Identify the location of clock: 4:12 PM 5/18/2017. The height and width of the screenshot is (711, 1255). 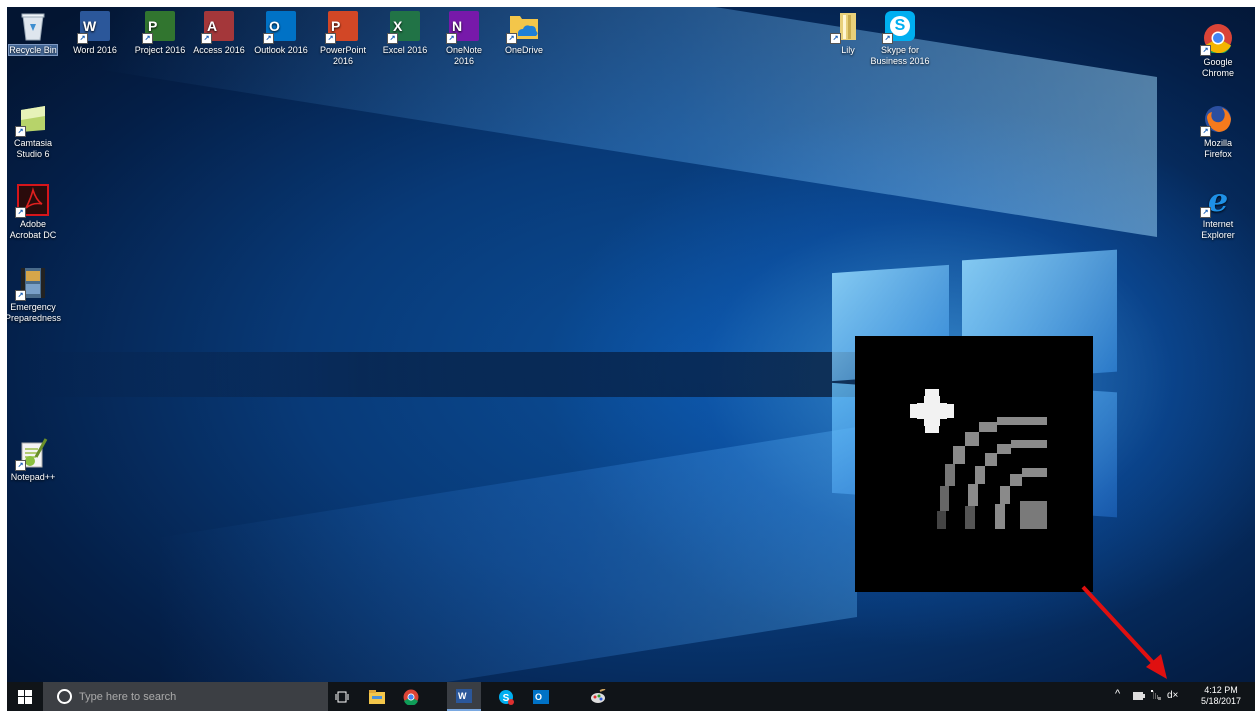
(1221, 696).